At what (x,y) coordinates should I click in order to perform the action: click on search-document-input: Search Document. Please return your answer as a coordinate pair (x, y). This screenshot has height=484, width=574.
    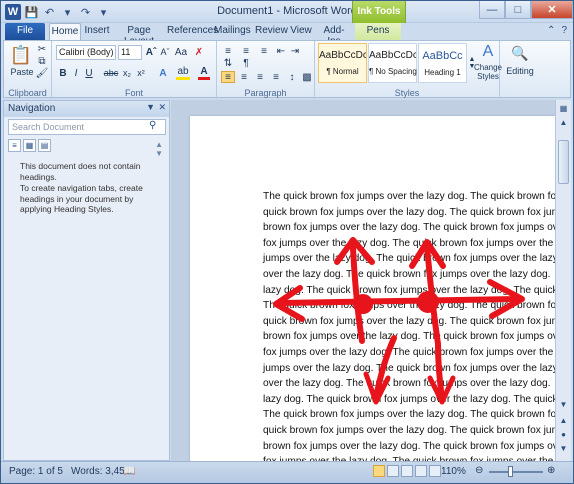
    Looking at the image, I should click on (87, 127).